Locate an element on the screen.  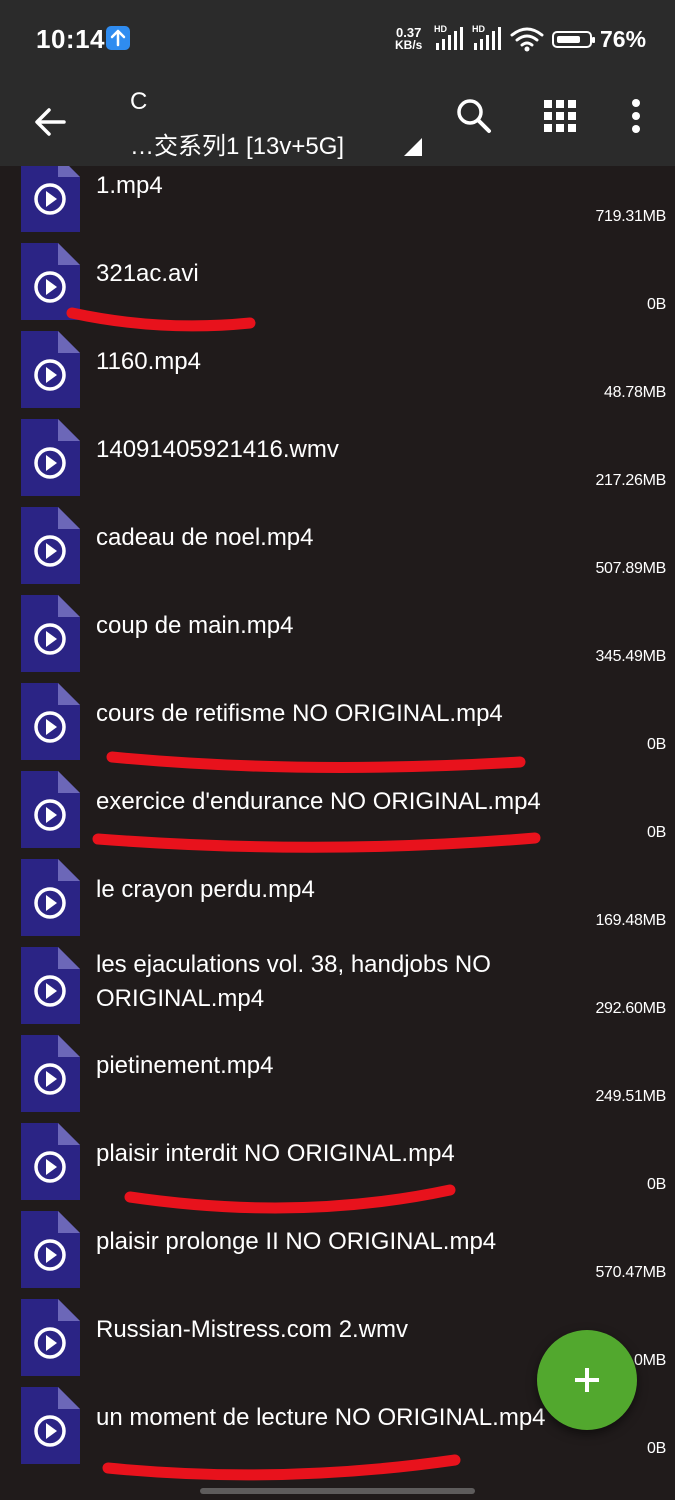
file-size: 719.31MB is located at coordinates (630, 216).